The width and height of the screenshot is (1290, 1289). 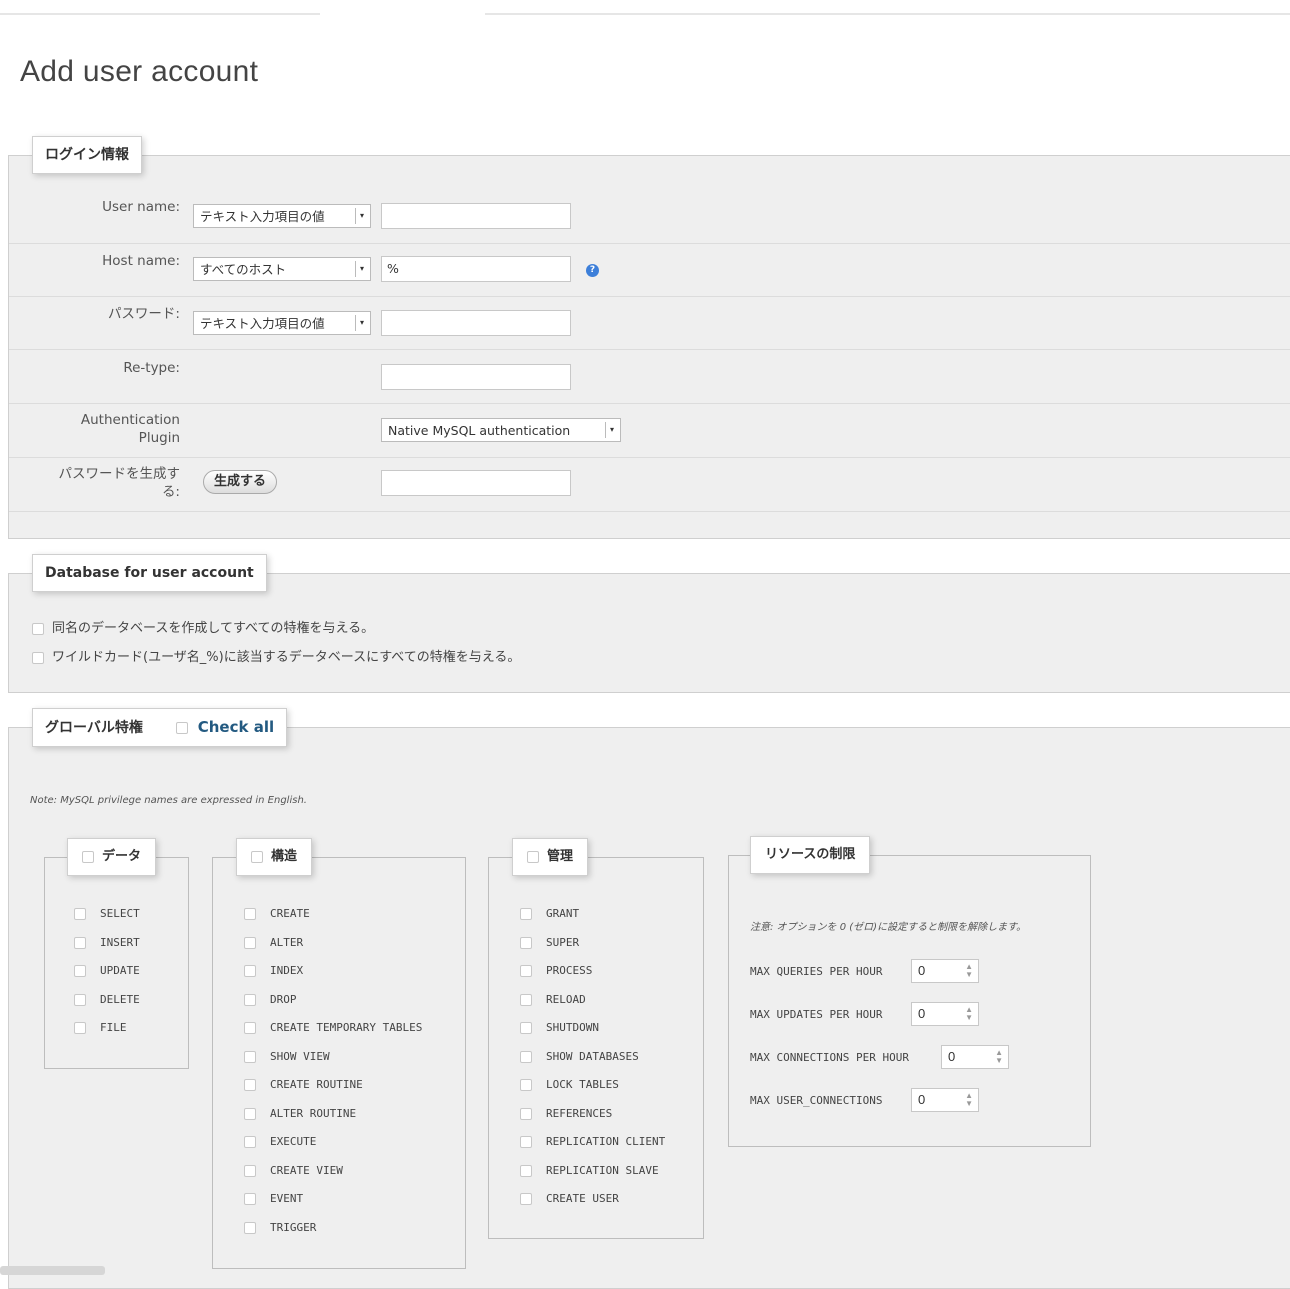 I want to click on structure-privilege-item: SHOW VIEW, so click(x=287, y=1056).